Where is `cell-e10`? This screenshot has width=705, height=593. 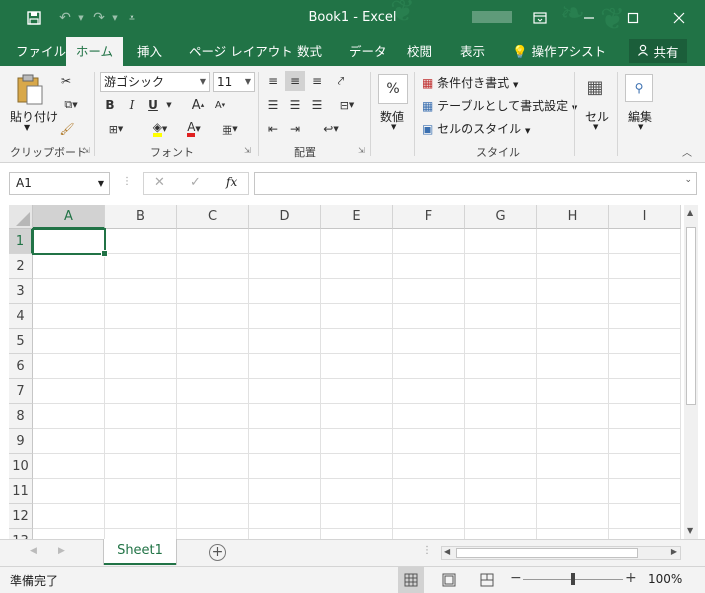
cell-e10 is located at coordinates (357, 466).